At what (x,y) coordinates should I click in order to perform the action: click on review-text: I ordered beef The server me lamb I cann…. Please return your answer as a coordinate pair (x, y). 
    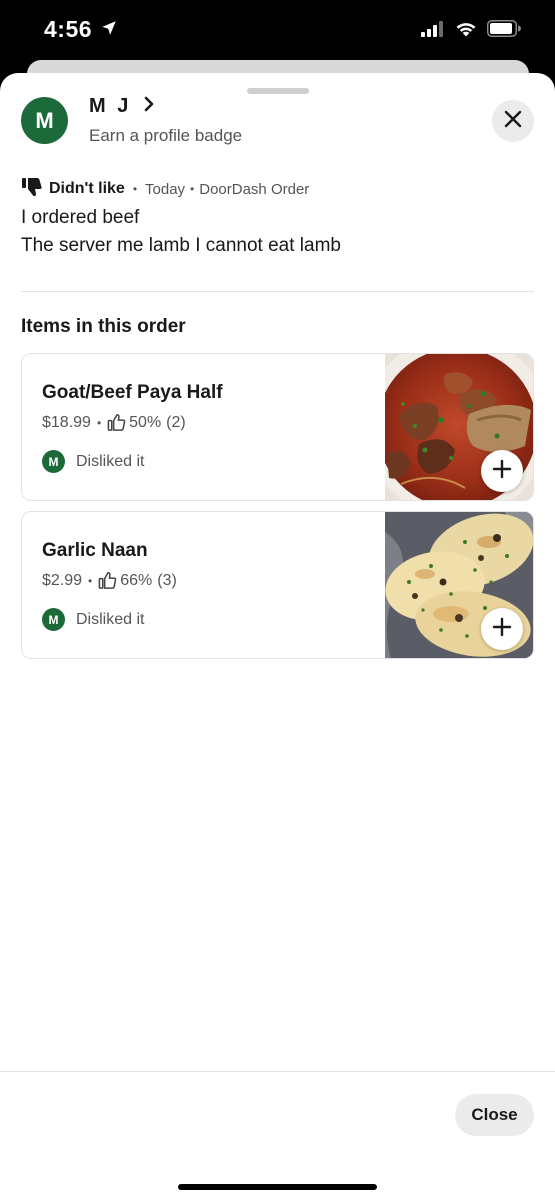
    Looking at the image, I should click on (181, 232).